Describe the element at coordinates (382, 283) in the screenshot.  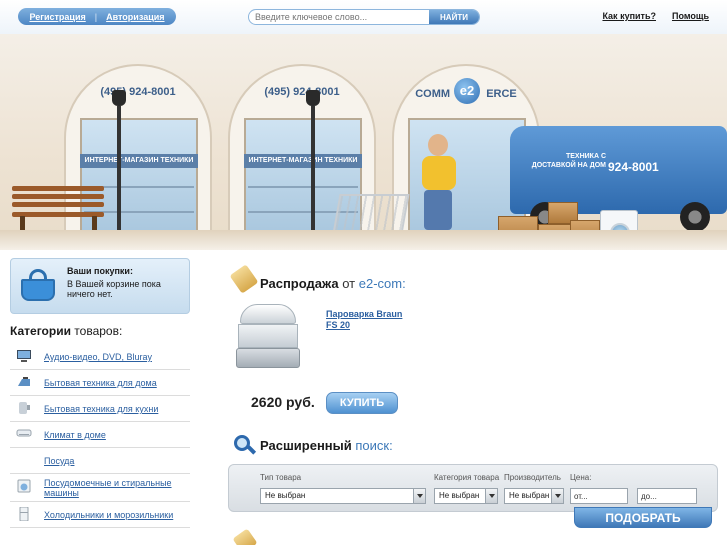
I see `sale-title-brand: e2-com:` at that location.